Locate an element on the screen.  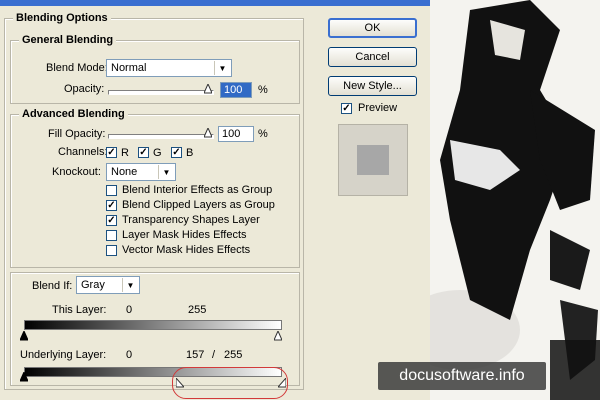
fill-opacity-slider-thumb is located at coordinates (208, 133).